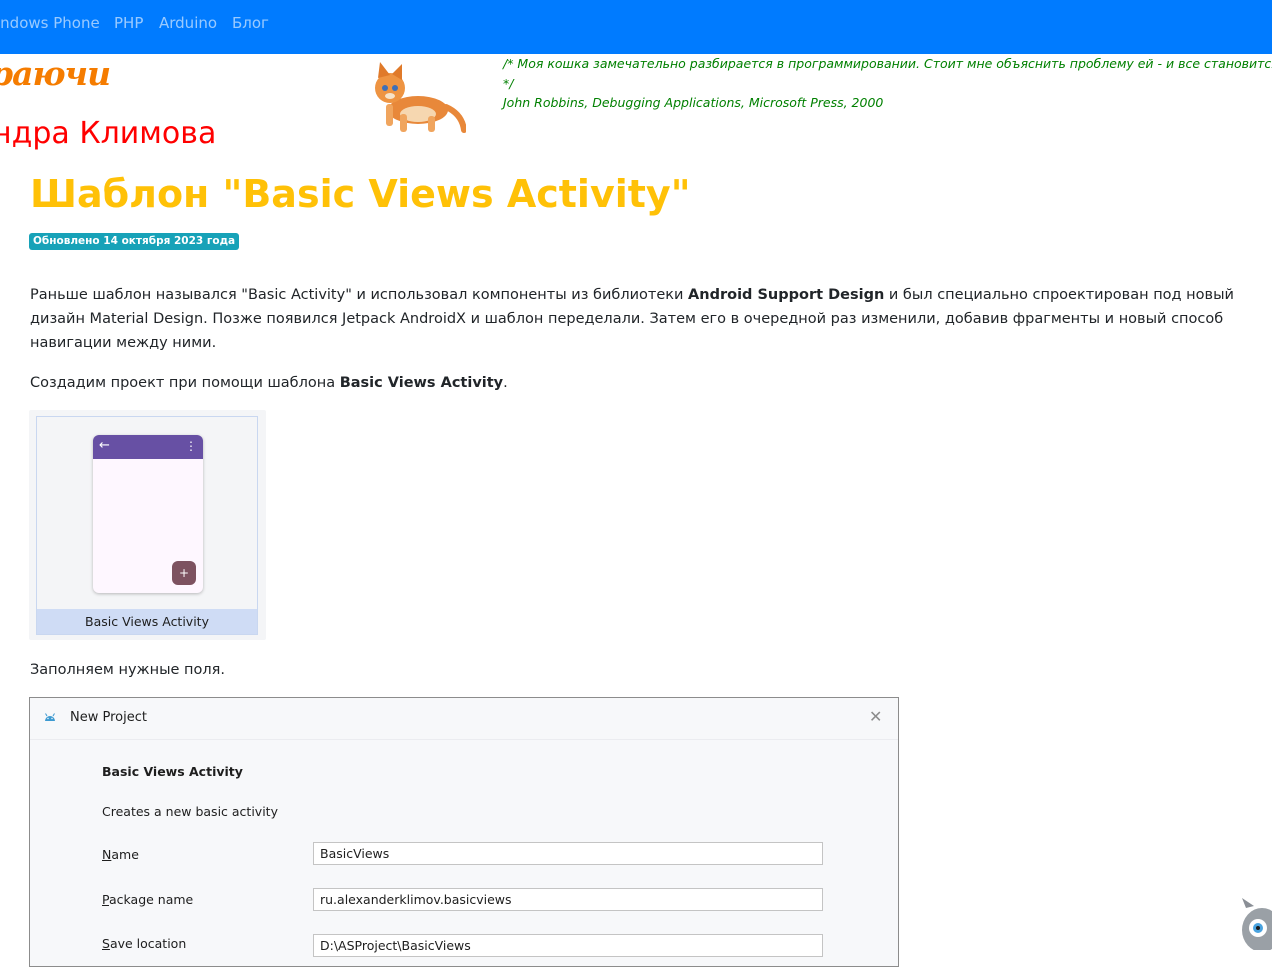 The height and width of the screenshot is (967, 1272). Describe the element at coordinates (108, 717) in the screenshot. I see `dialog-title: New Project` at that location.